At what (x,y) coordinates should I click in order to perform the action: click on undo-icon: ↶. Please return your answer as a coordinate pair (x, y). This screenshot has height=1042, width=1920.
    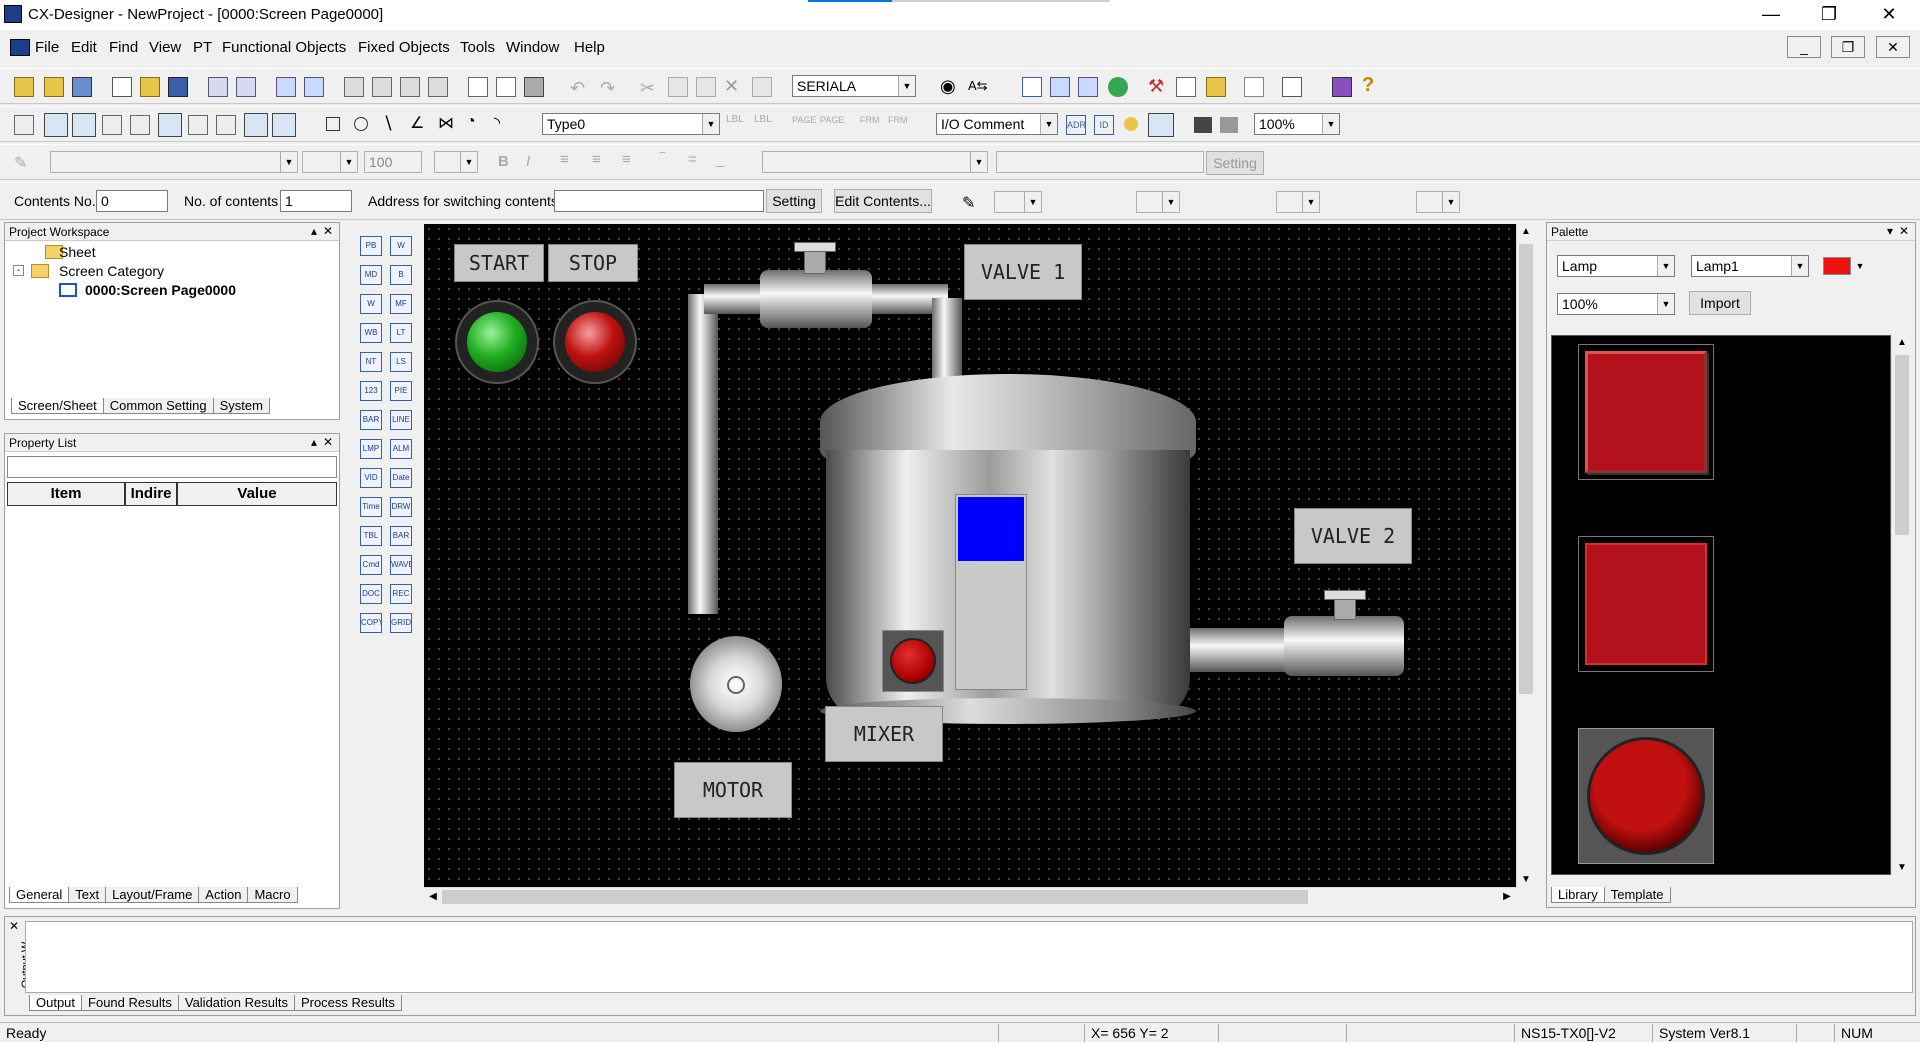
    Looking at the image, I should click on (580, 89).